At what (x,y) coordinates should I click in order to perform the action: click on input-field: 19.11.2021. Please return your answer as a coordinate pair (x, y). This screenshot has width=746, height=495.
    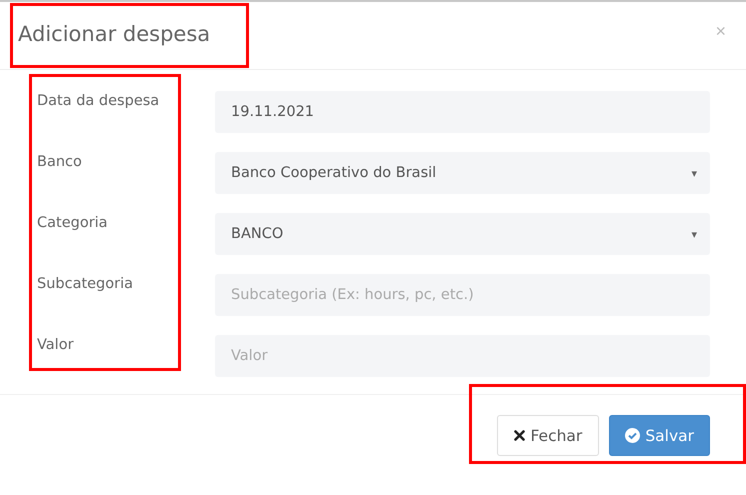
    Looking at the image, I should click on (462, 112).